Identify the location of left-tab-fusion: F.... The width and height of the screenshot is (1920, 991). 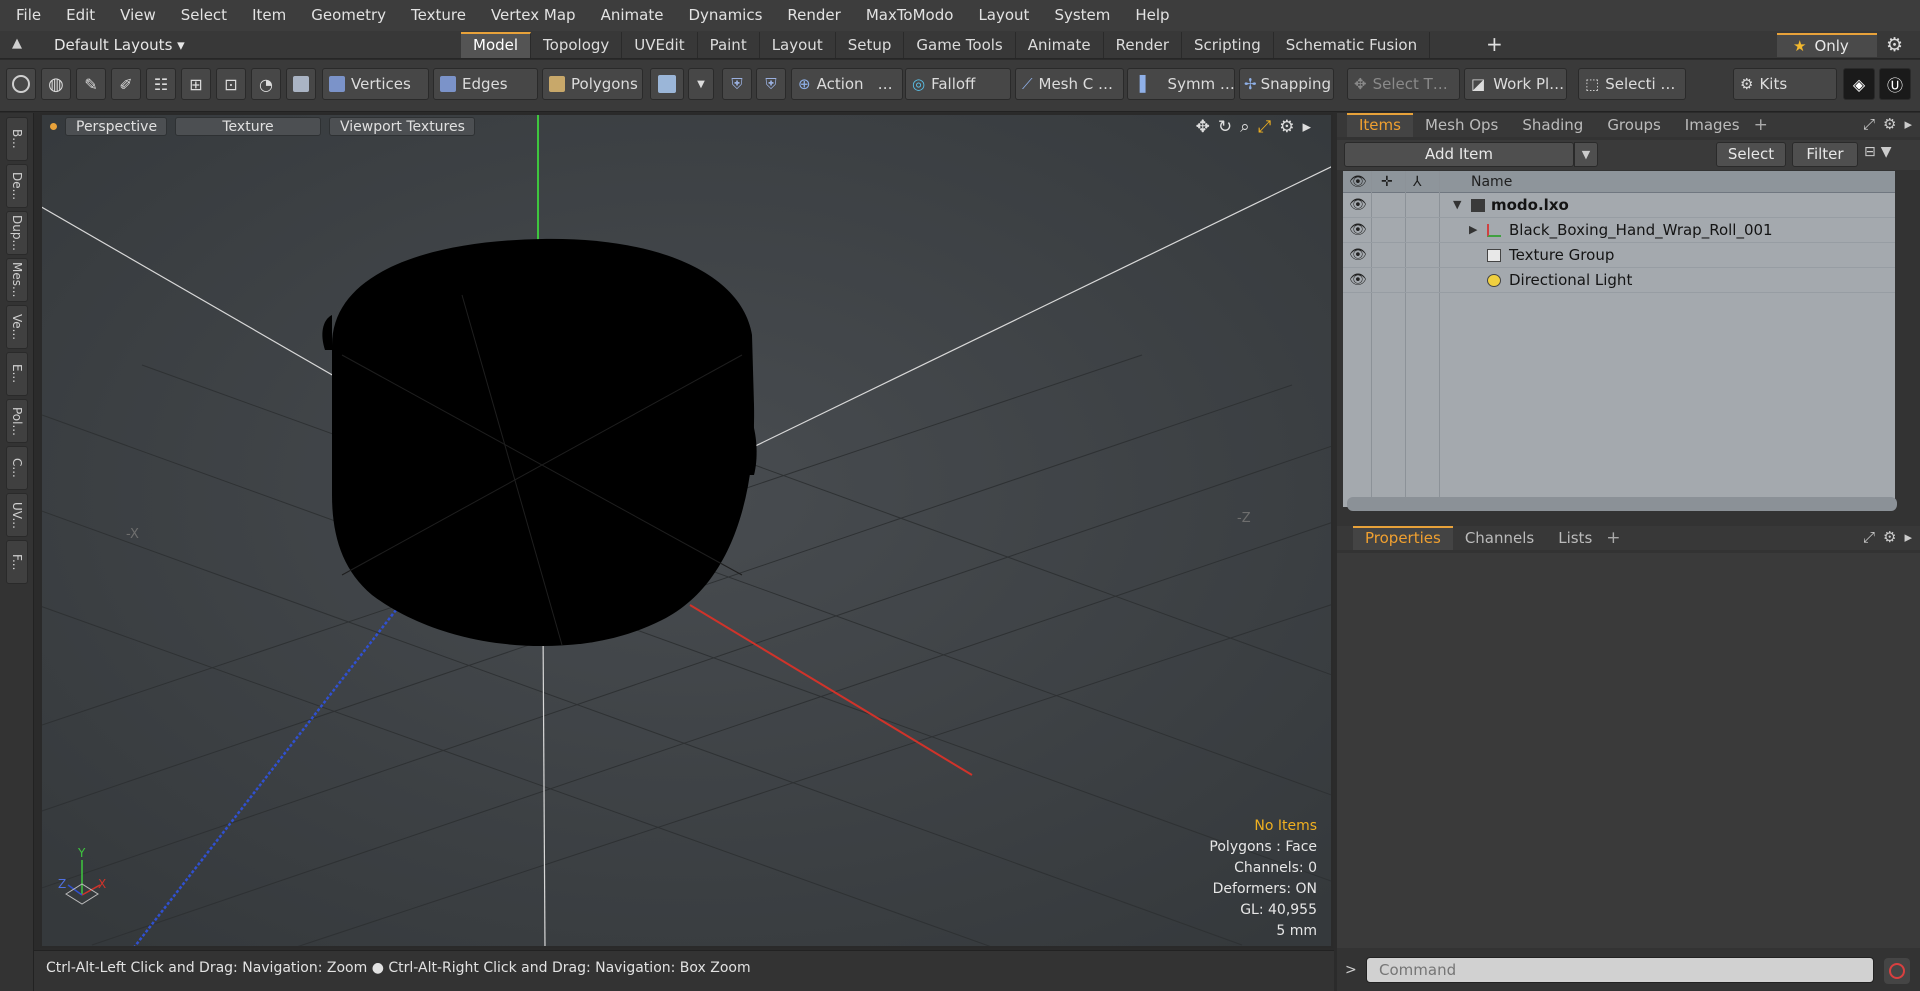
(17, 562).